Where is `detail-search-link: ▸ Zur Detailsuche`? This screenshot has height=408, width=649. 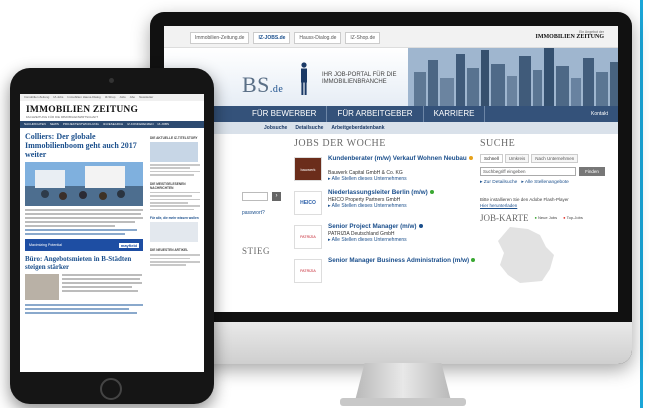 detail-search-link: ▸ Zur Detailsuche is located at coordinates (498, 182).